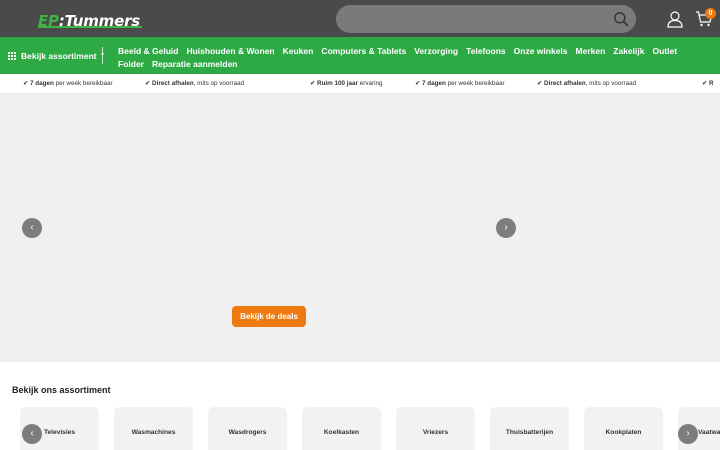  What do you see at coordinates (90, 19) in the screenshot?
I see `logo: EP:Tummers` at bounding box center [90, 19].